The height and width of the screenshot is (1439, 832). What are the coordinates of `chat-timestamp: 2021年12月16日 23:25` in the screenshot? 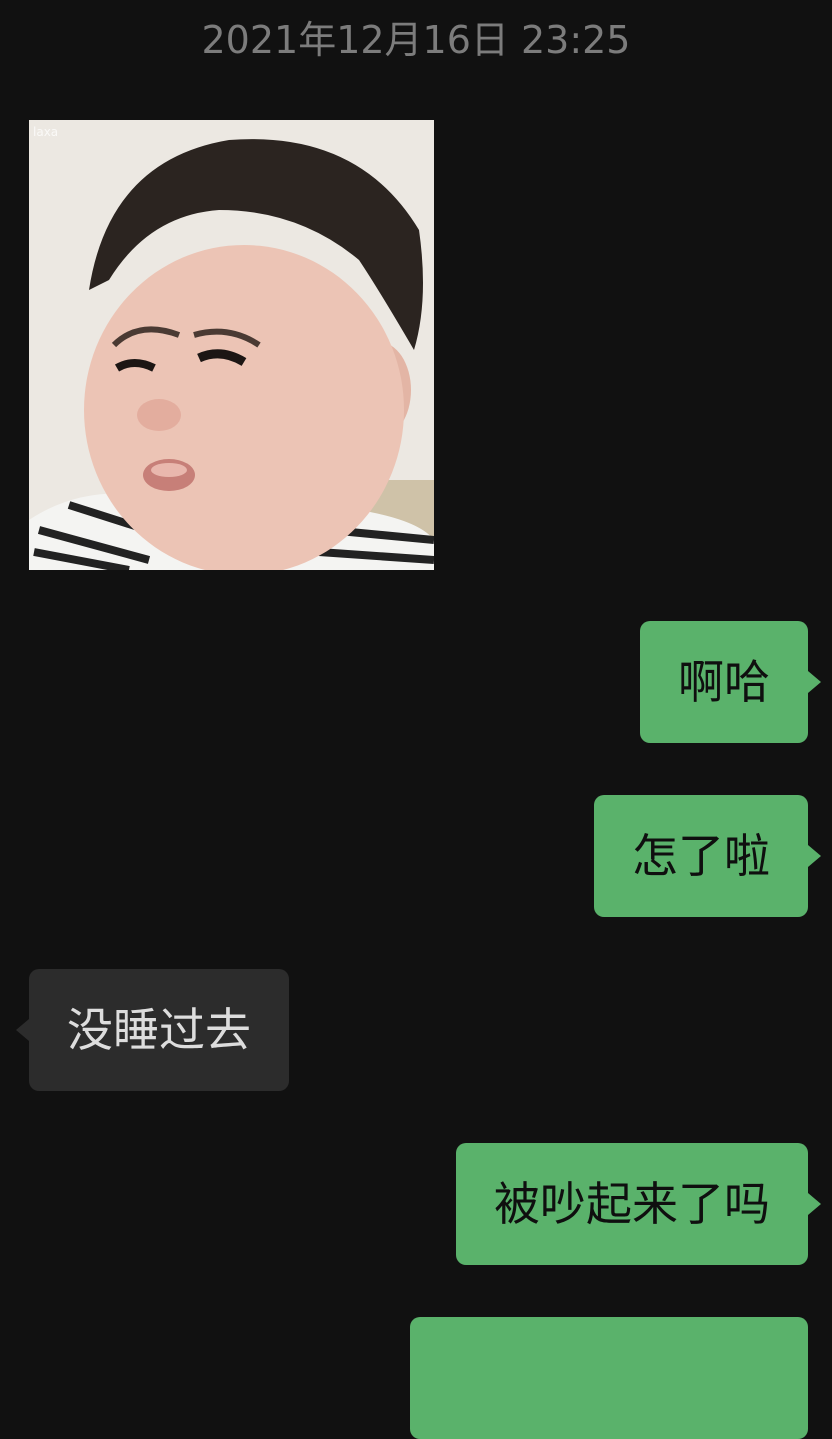 It's located at (416, 40).